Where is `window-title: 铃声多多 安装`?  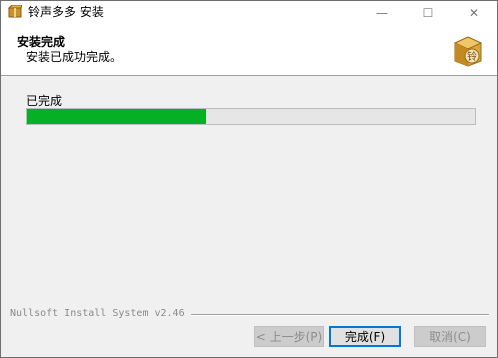 window-title: 铃声多多 安装 is located at coordinates (66, 12).